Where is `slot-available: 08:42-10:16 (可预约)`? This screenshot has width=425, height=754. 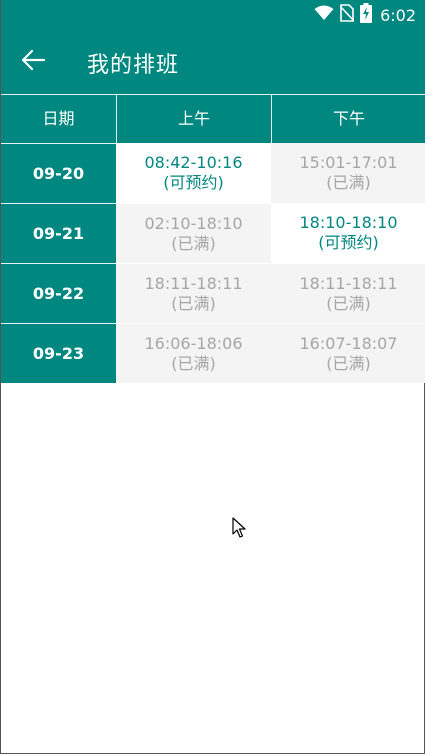
slot-available: 08:42-10:16 (可预约) is located at coordinates (193, 173).